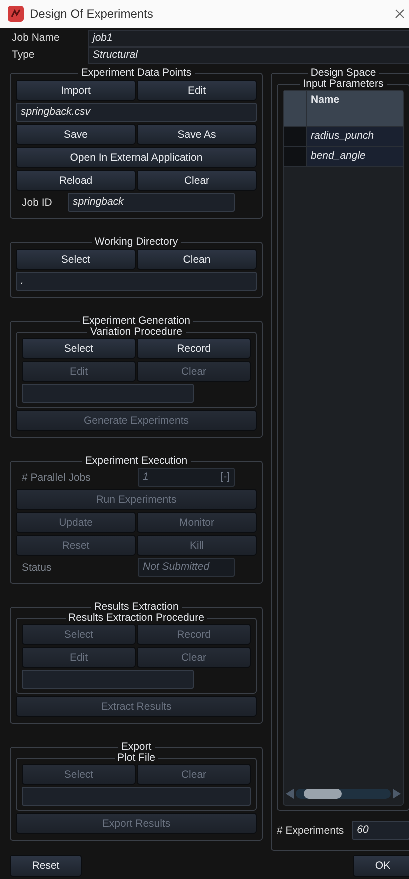  What do you see at coordinates (46, 866) in the screenshot?
I see `button: Reset` at bounding box center [46, 866].